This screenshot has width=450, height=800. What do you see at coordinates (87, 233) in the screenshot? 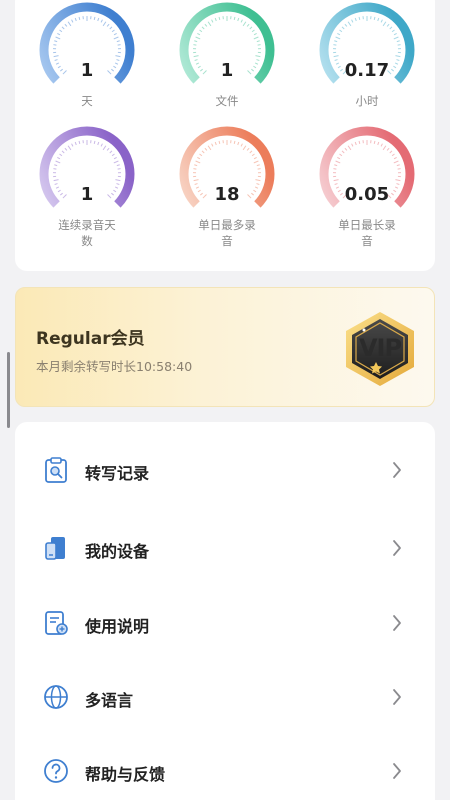
I see `gauge-label: 连续录音天数` at bounding box center [87, 233].